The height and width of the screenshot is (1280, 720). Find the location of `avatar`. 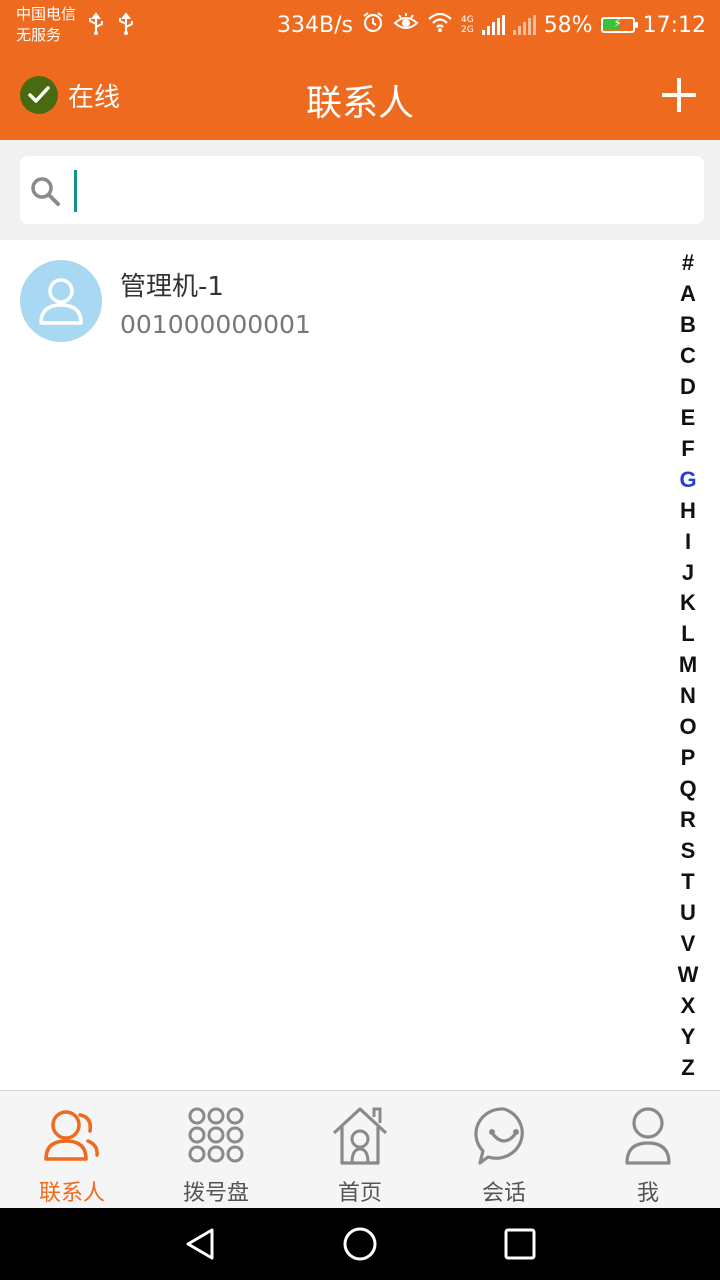

avatar is located at coordinates (61, 301).